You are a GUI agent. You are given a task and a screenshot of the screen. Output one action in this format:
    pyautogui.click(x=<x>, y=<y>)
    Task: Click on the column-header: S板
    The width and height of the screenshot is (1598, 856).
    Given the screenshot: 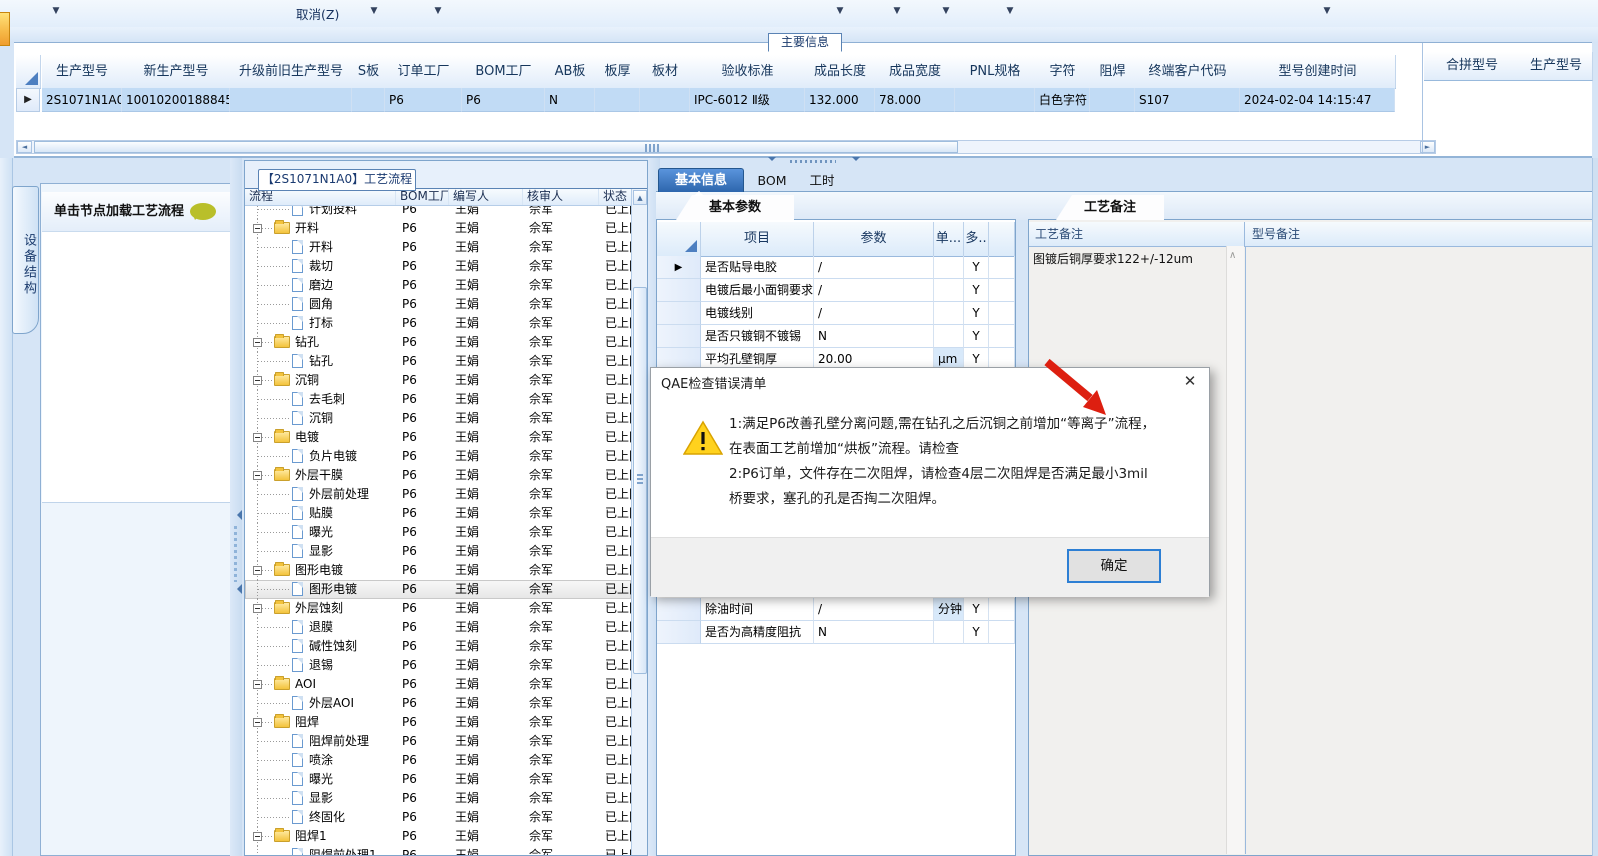 What is the action you would take?
    pyautogui.click(x=369, y=72)
    